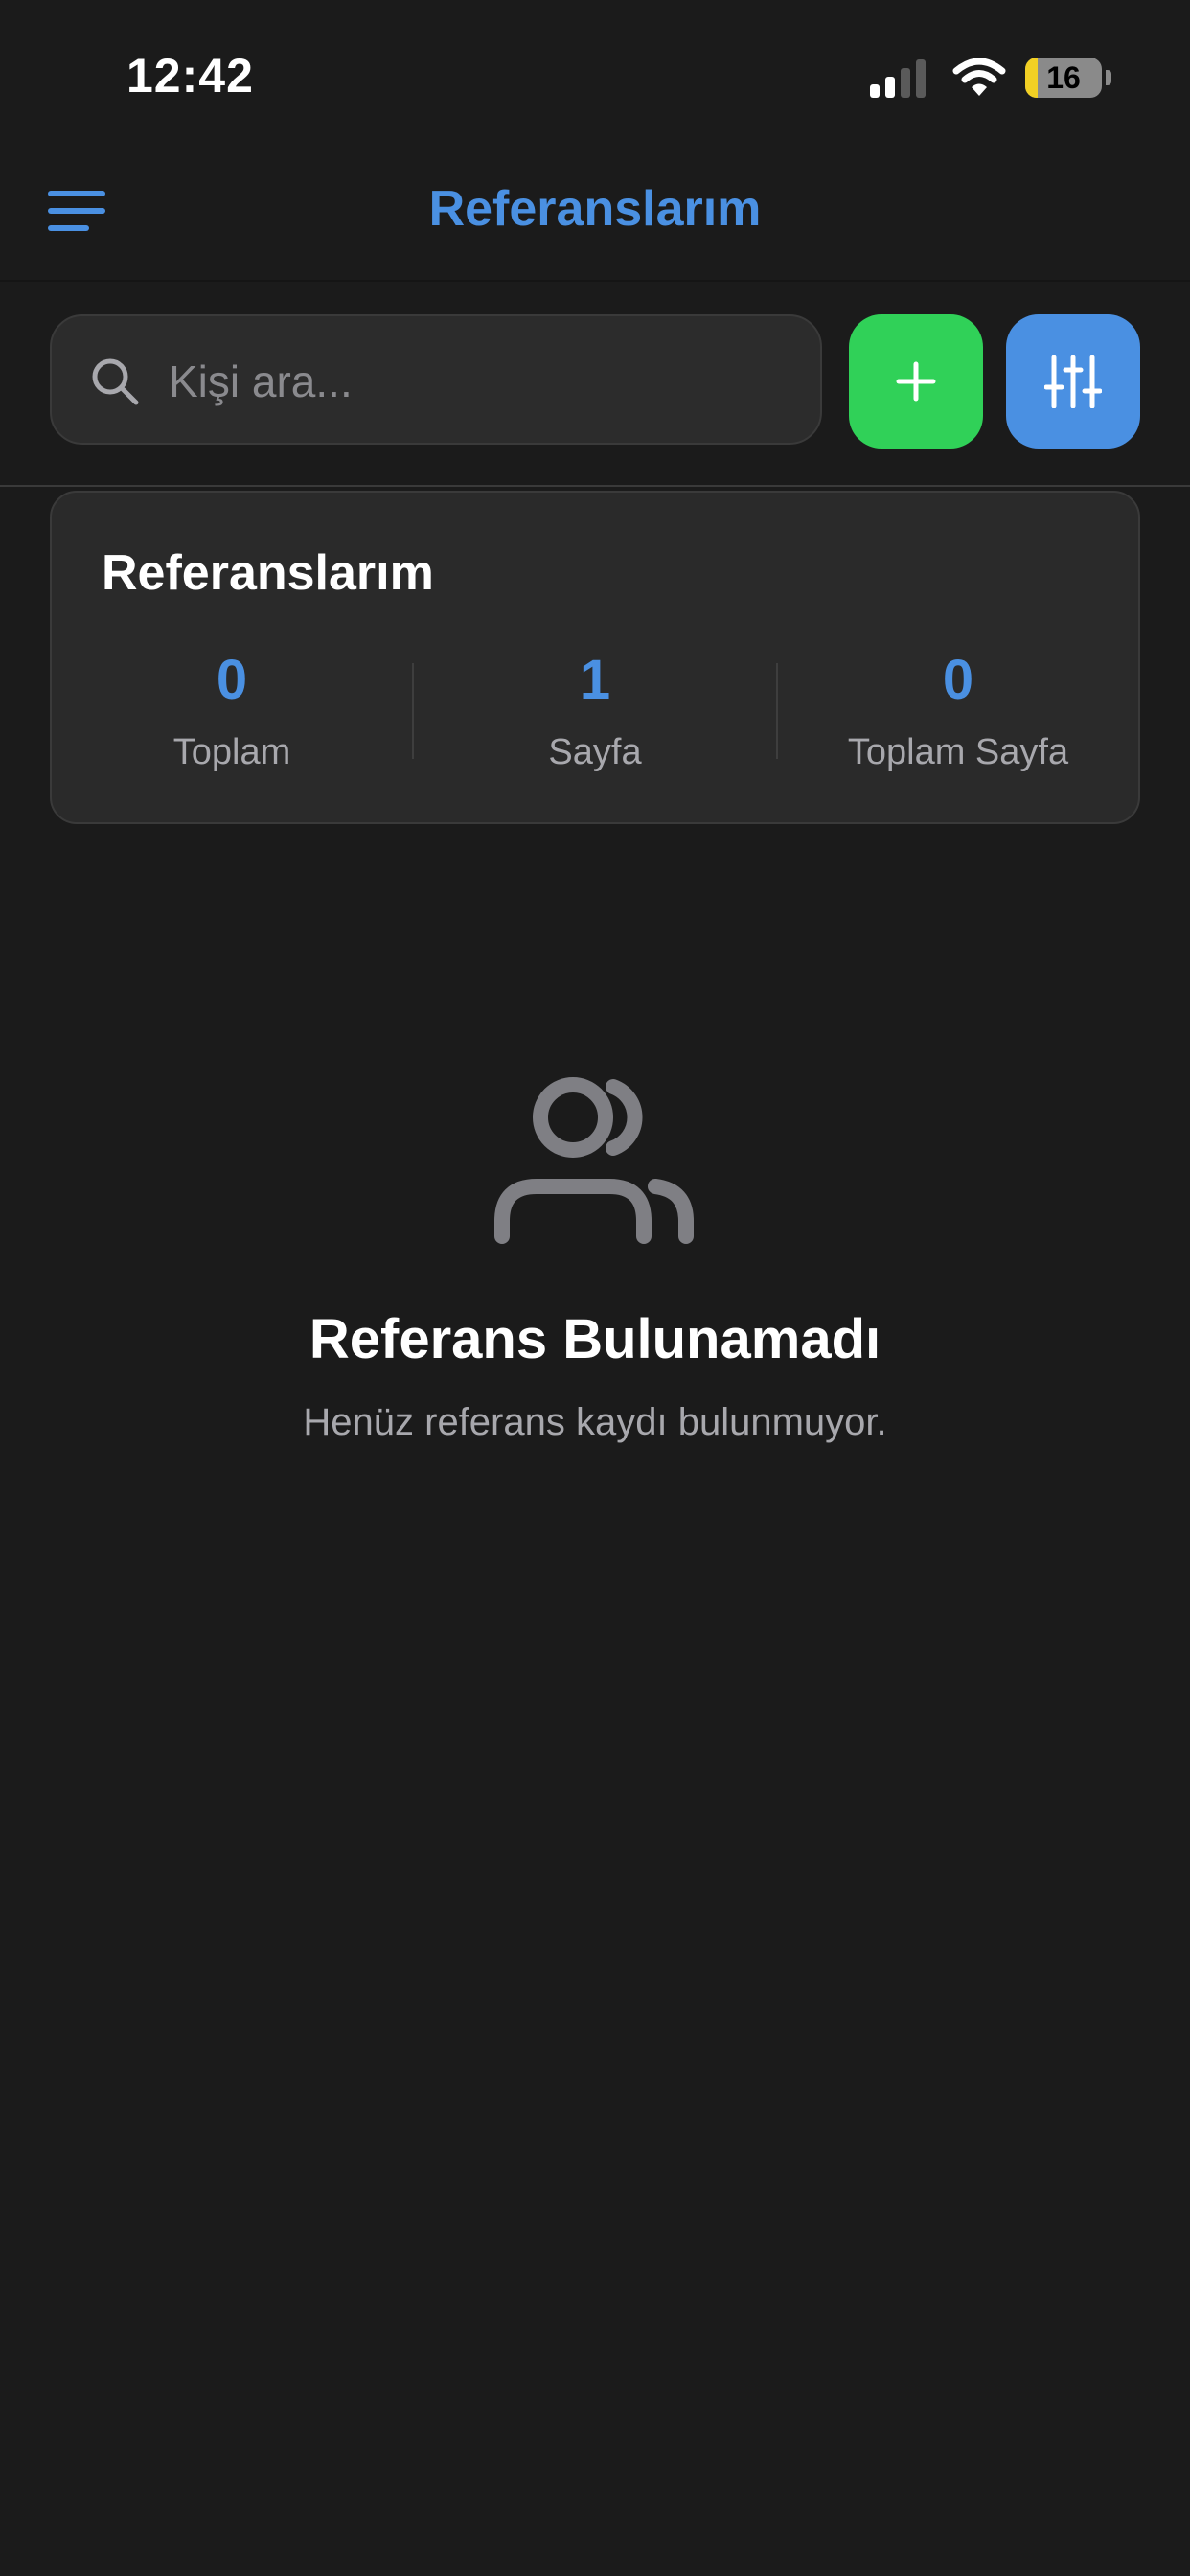 The image size is (1190, 2576). I want to click on battery-level-text: 16, so click(1064, 77).